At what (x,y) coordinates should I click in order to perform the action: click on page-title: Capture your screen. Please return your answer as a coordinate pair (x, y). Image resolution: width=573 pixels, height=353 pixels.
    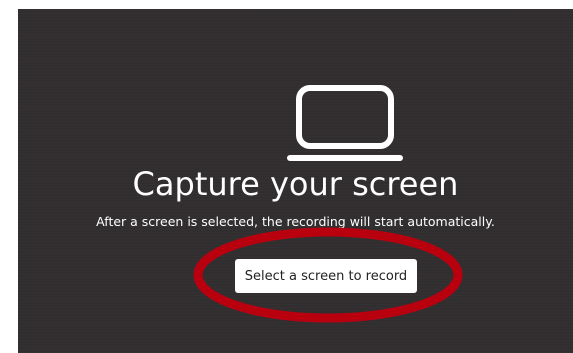
    Looking at the image, I should click on (295, 184).